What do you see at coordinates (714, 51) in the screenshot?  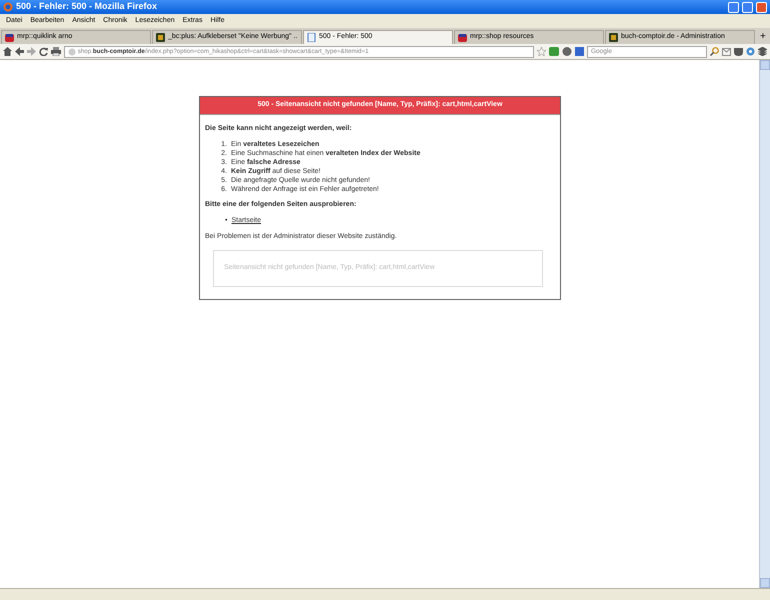 I see `search-icon` at bounding box center [714, 51].